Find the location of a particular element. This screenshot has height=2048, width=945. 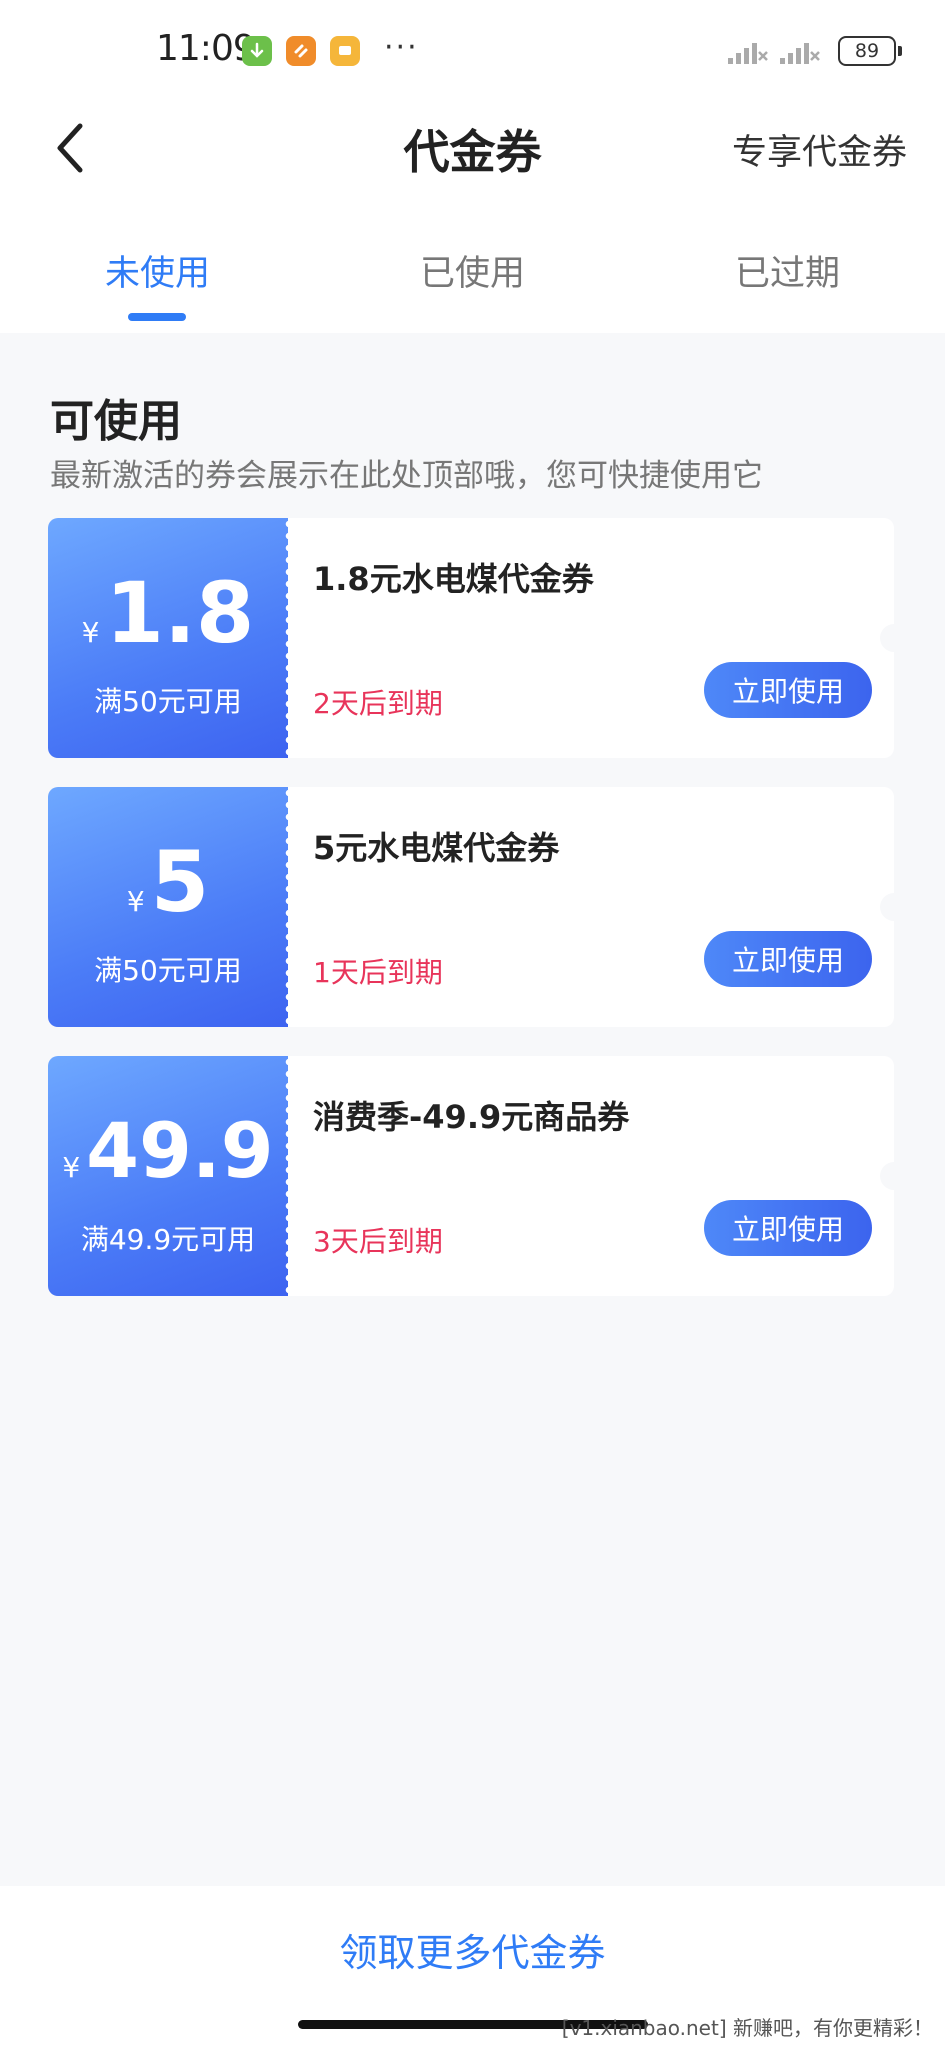

coupon-value-panel: ¥5 满50元可用 is located at coordinates (168, 907).